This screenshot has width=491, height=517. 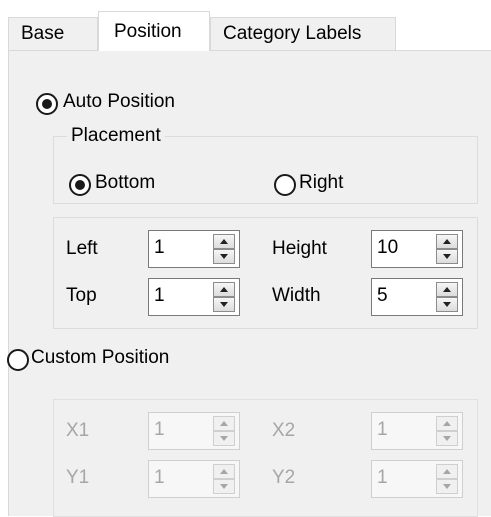 I want to click on y2-spinner: 1, so click(x=417, y=479).